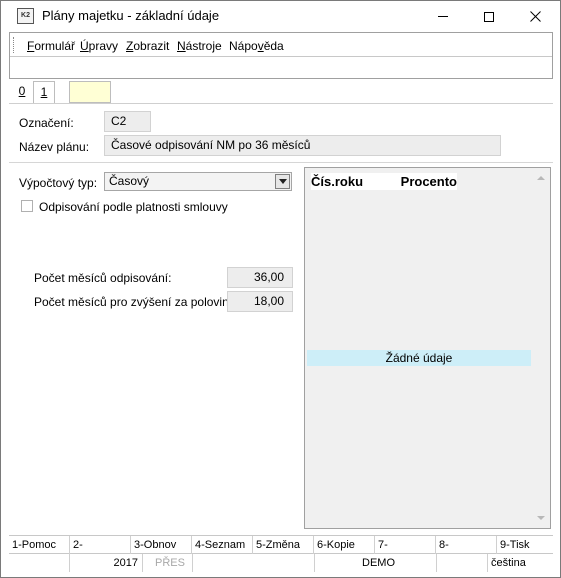 The image size is (561, 578). What do you see at coordinates (376, 563) in the screenshot?
I see `status-database: DEMO` at bounding box center [376, 563].